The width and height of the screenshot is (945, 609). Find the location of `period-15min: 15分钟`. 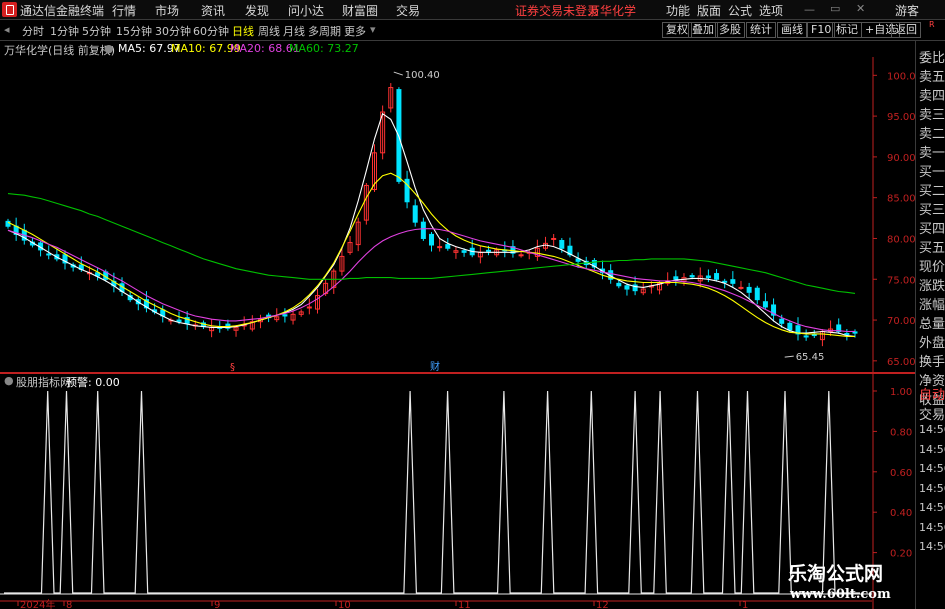

period-15min: 15分钟 is located at coordinates (134, 31).